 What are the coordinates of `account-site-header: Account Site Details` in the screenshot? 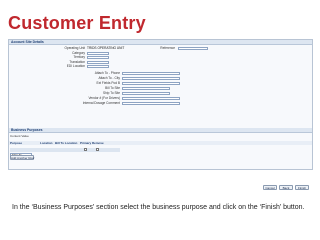 It's located at (160, 42).